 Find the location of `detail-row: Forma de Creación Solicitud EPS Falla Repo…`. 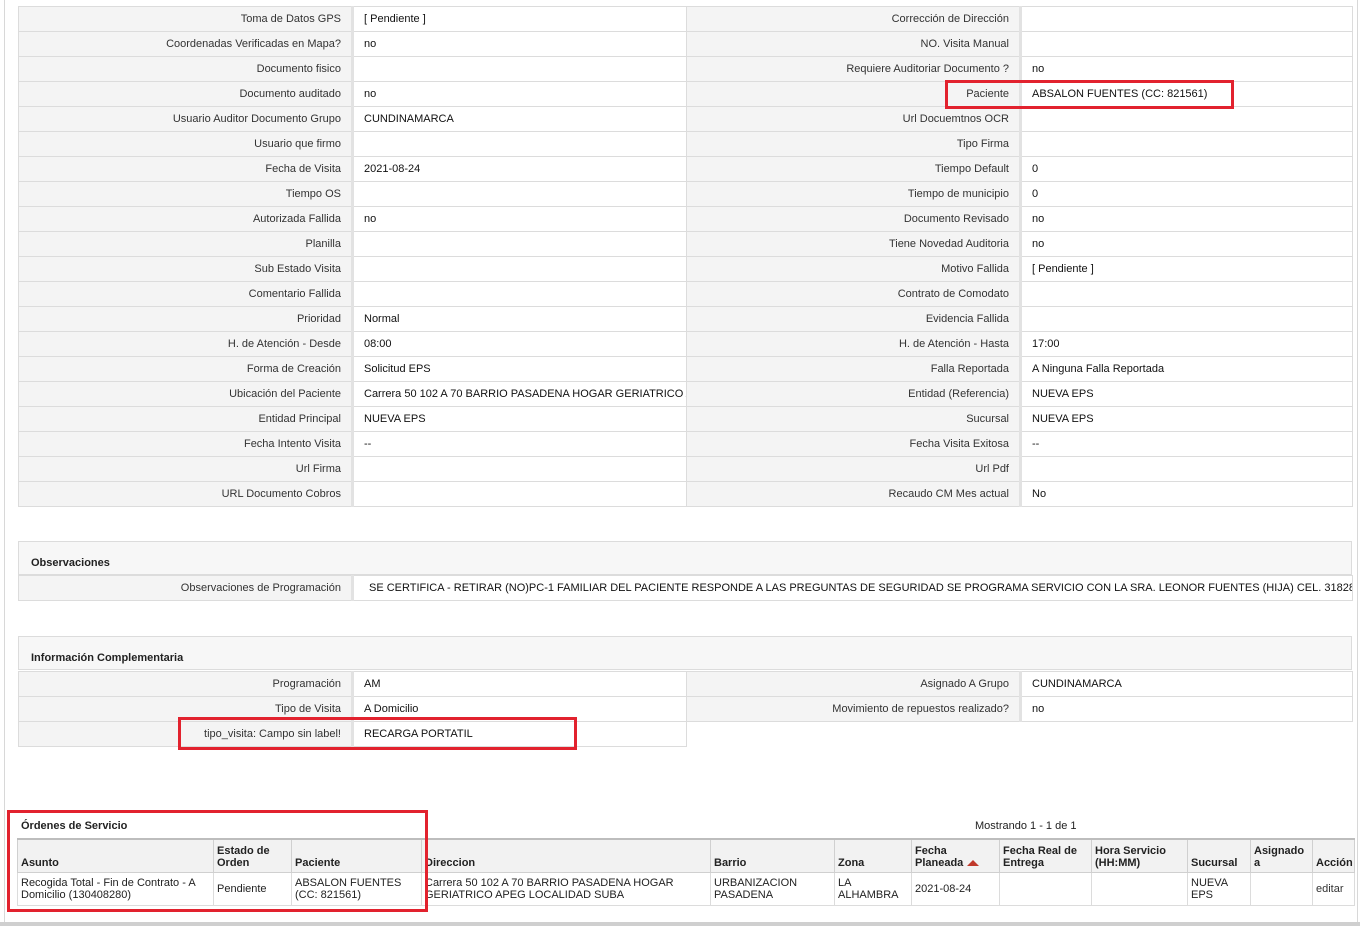

detail-row: Forma de Creación Solicitud EPS Falla Repo… is located at coordinates (685, 369).